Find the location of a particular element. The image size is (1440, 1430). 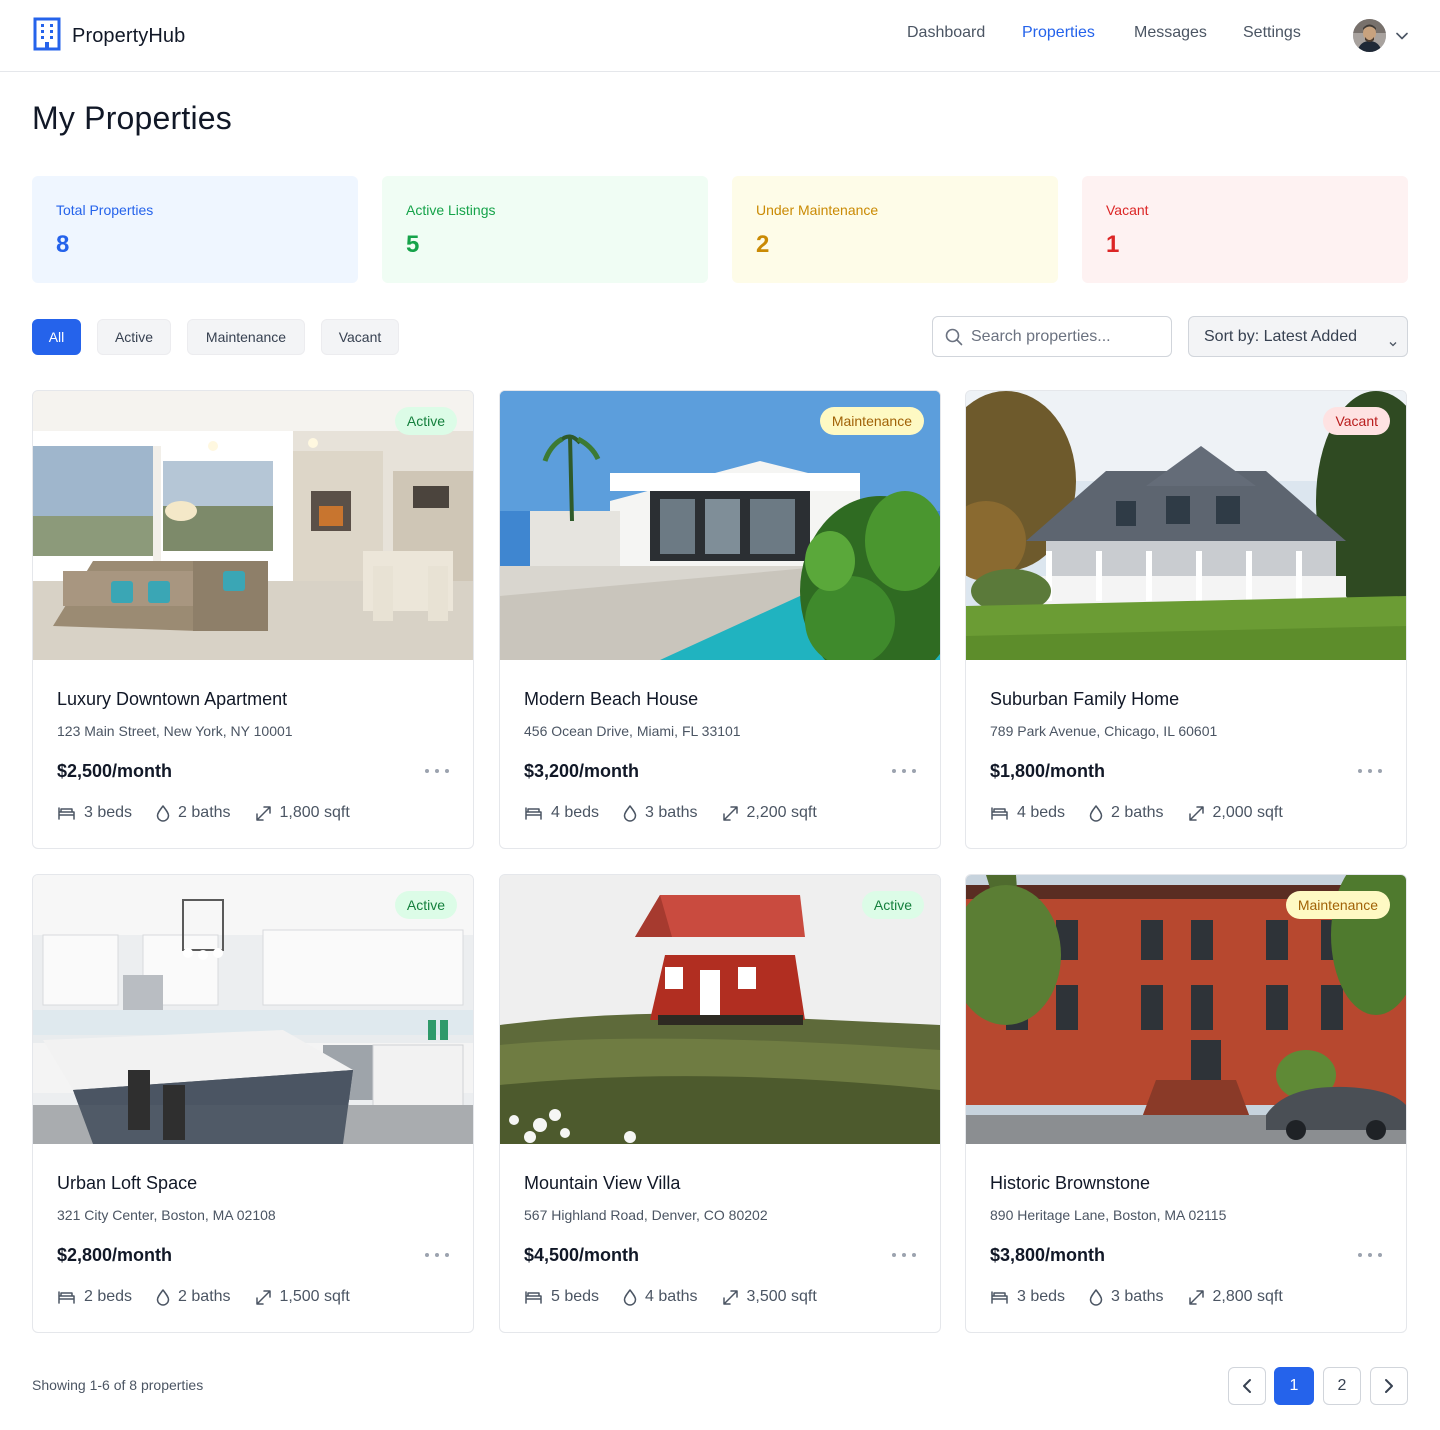

stat-value: 5 is located at coordinates (413, 244).